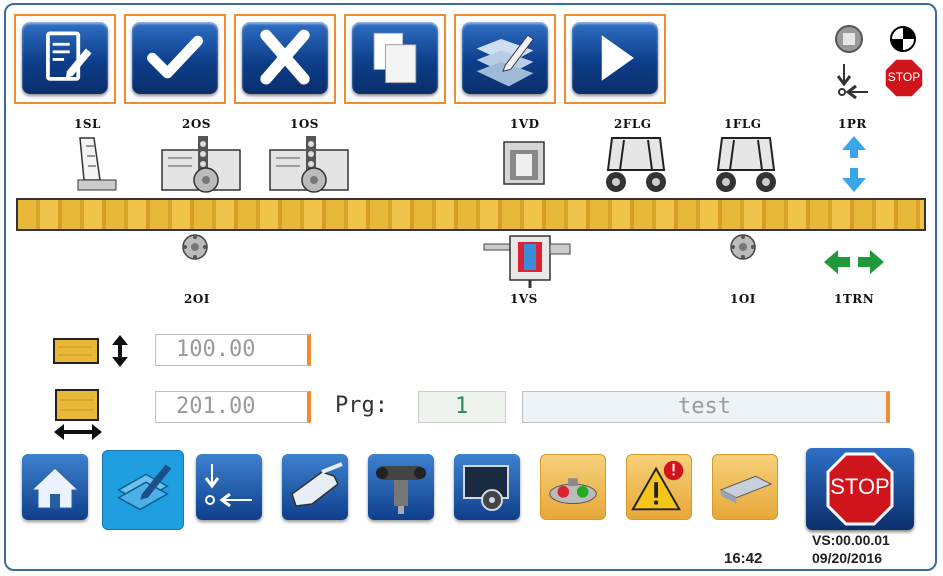 This screenshot has width=943, height=576. What do you see at coordinates (96, 164) in the screenshot?
I see `saw-station-icon` at bounding box center [96, 164].